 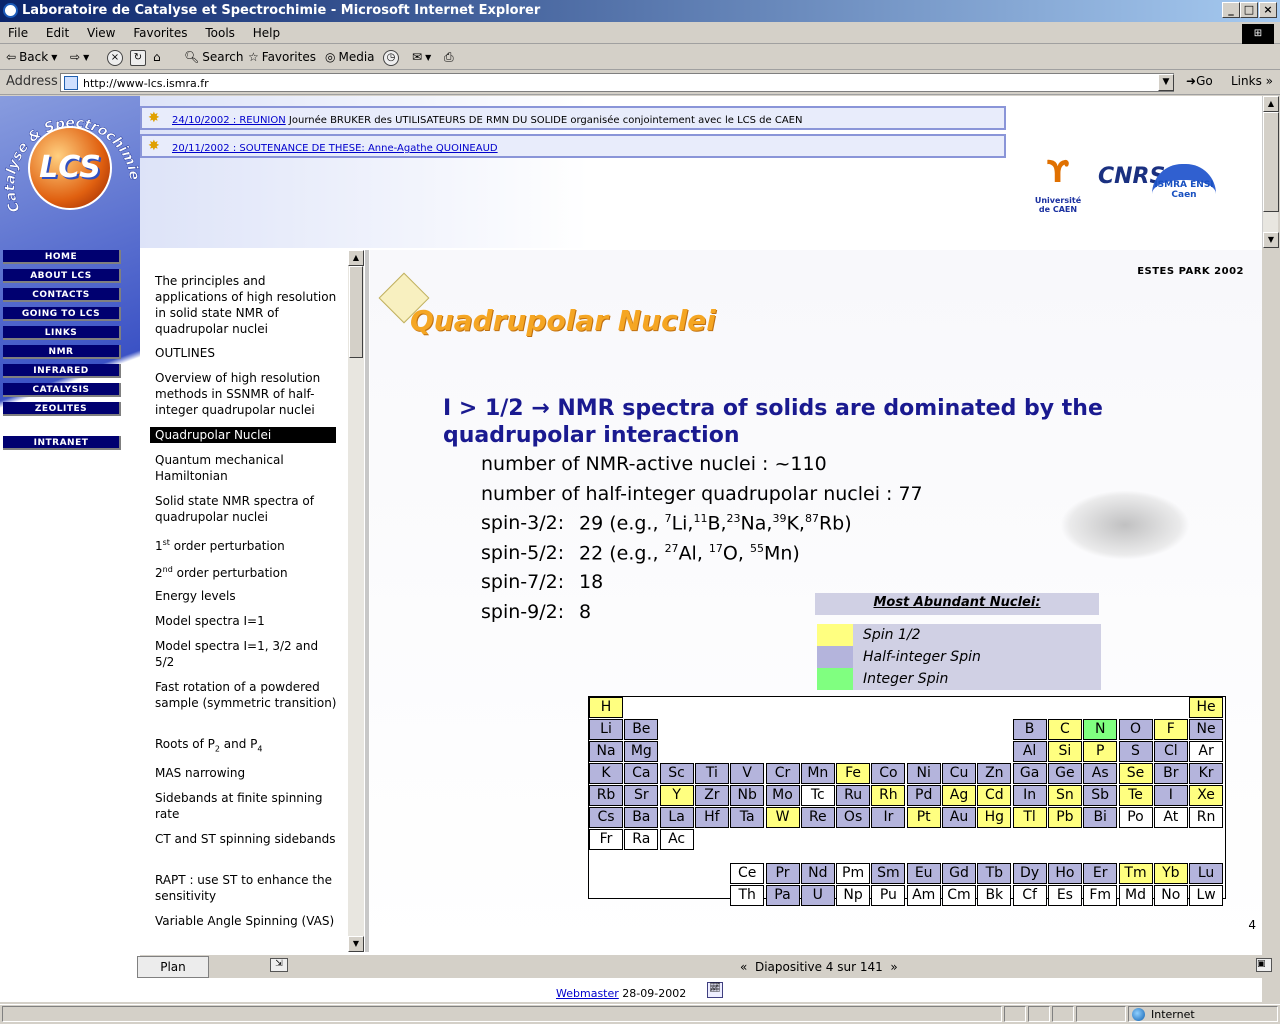 I want to click on nav-going-to-lcs: GOING TO LCS, so click(x=62, y=314).